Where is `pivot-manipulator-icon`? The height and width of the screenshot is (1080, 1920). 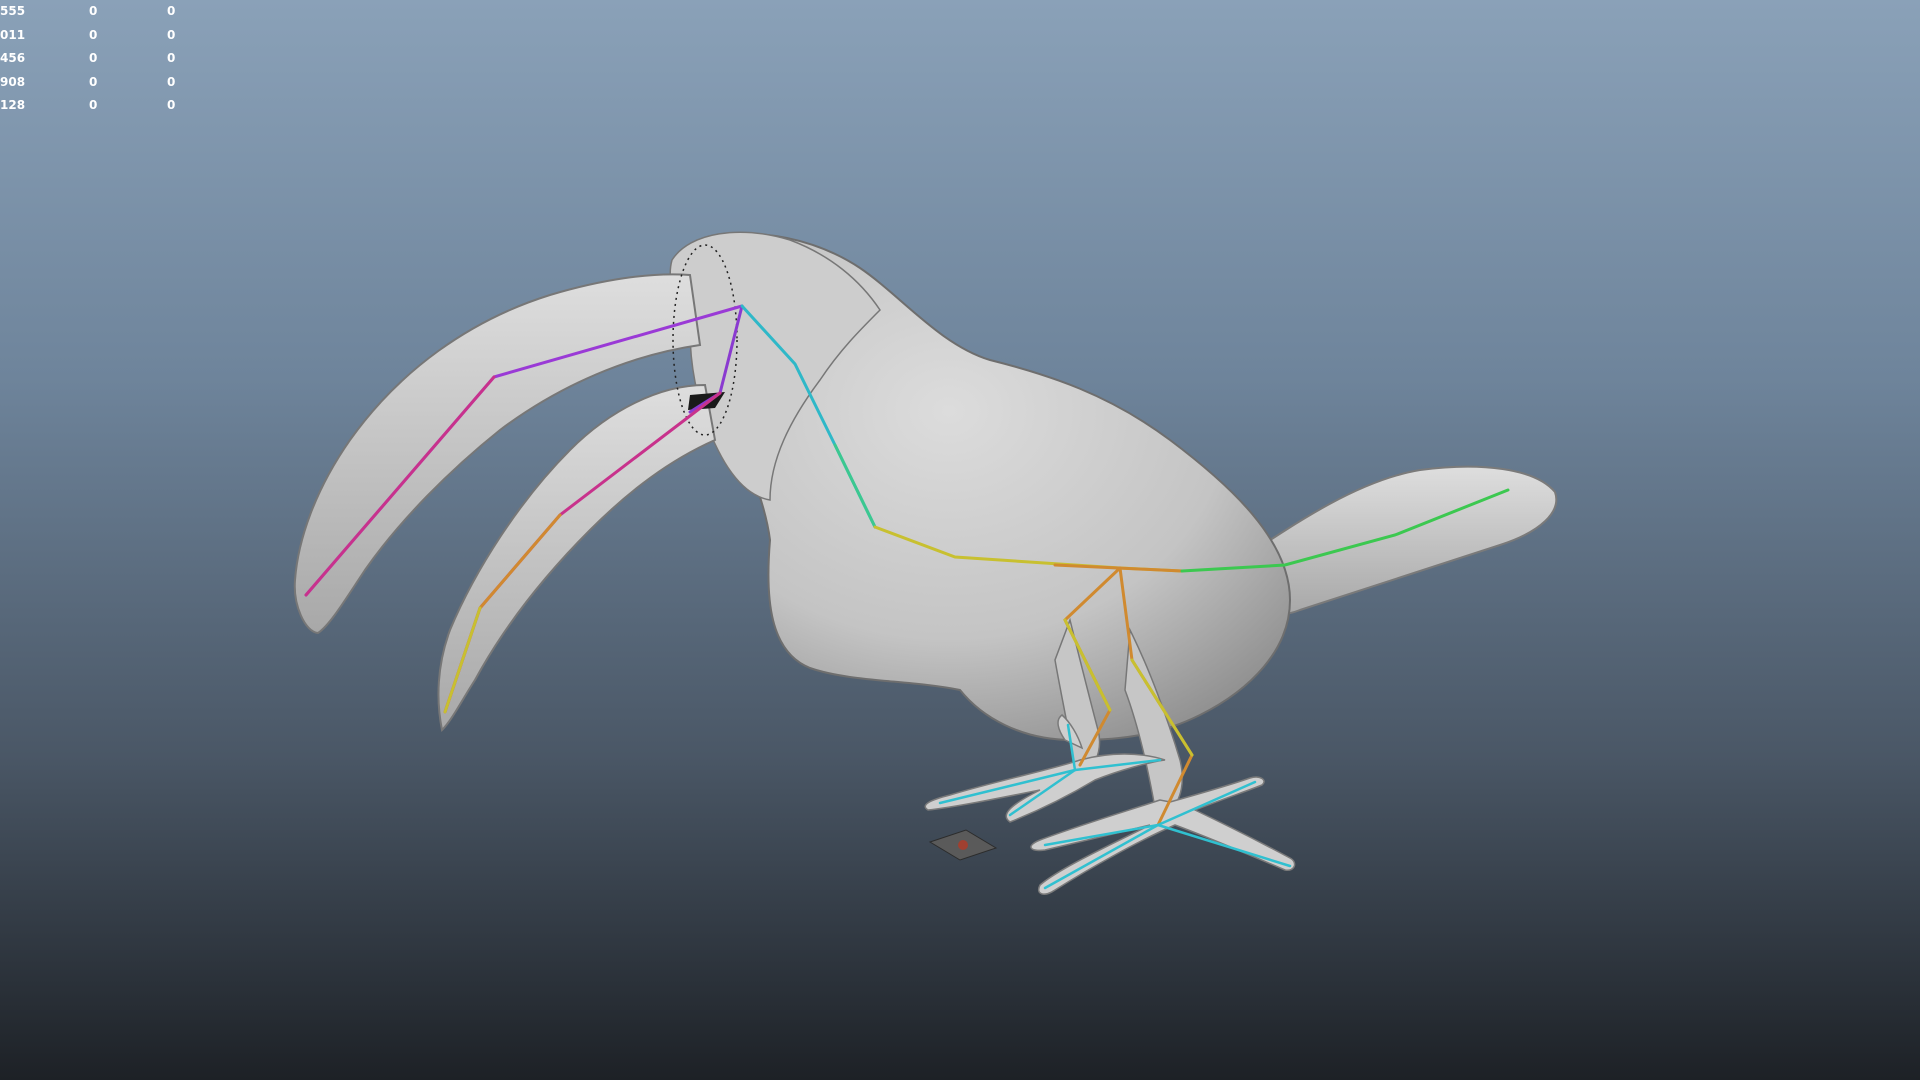 pivot-manipulator-icon is located at coordinates (963, 845).